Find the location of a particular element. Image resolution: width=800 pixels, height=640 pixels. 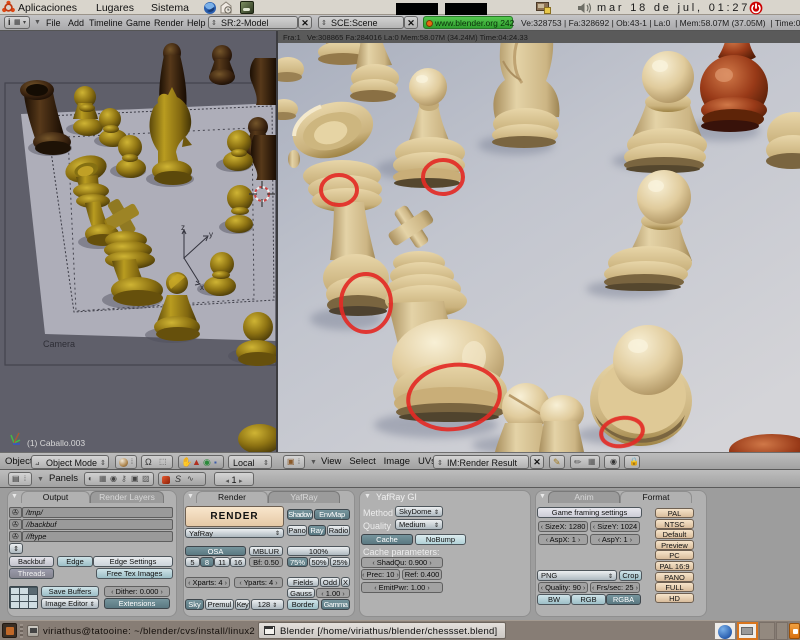

svg-text: y is located at coordinates (211, 234).